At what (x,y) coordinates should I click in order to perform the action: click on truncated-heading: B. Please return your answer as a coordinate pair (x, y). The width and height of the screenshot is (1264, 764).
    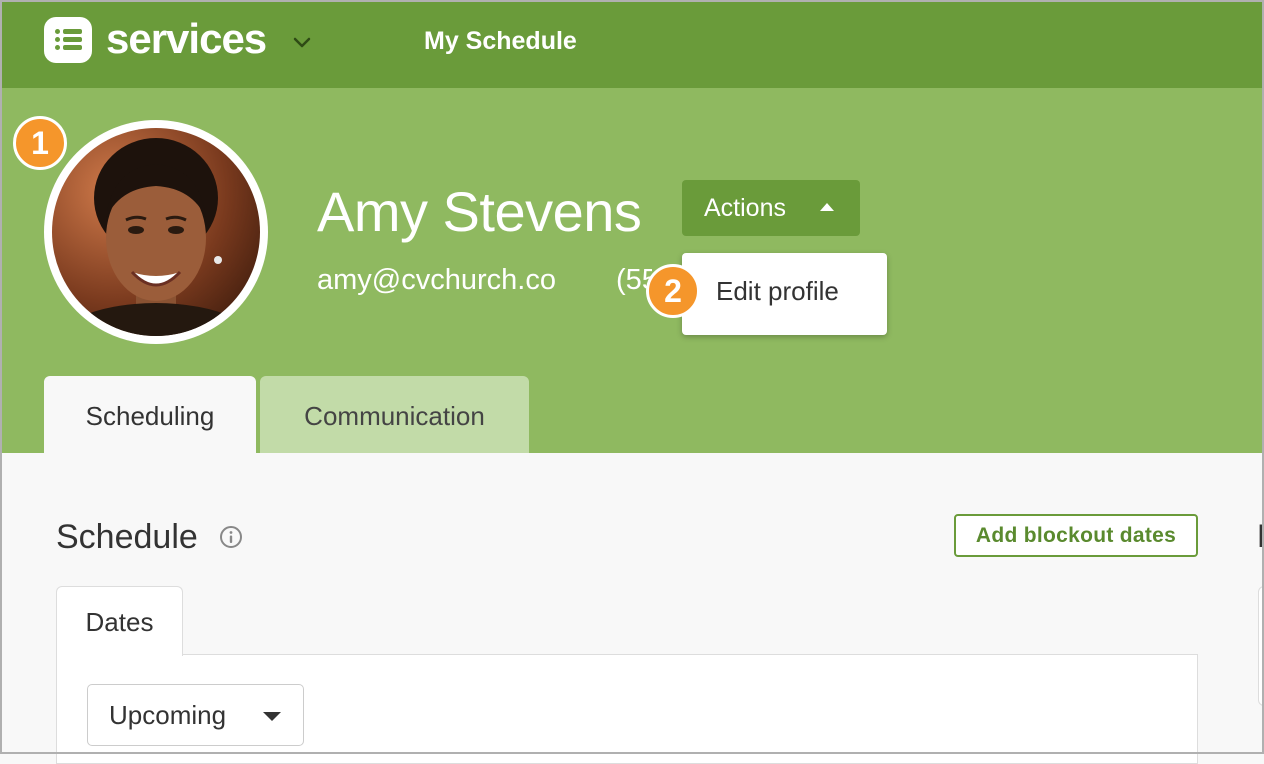
    Looking at the image, I should click on (1260, 536).